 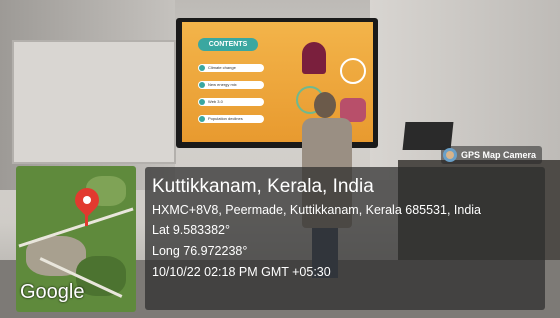 What do you see at coordinates (228, 44) in the screenshot?
I see `slide-heading: CONTENTS` at bounding box center [228, 44].